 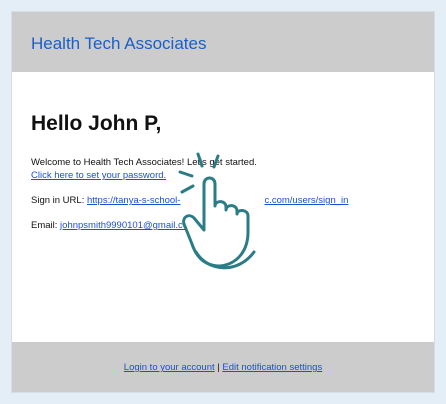 I want to click on login-link: Login to your account, so click(x=169, y=367).